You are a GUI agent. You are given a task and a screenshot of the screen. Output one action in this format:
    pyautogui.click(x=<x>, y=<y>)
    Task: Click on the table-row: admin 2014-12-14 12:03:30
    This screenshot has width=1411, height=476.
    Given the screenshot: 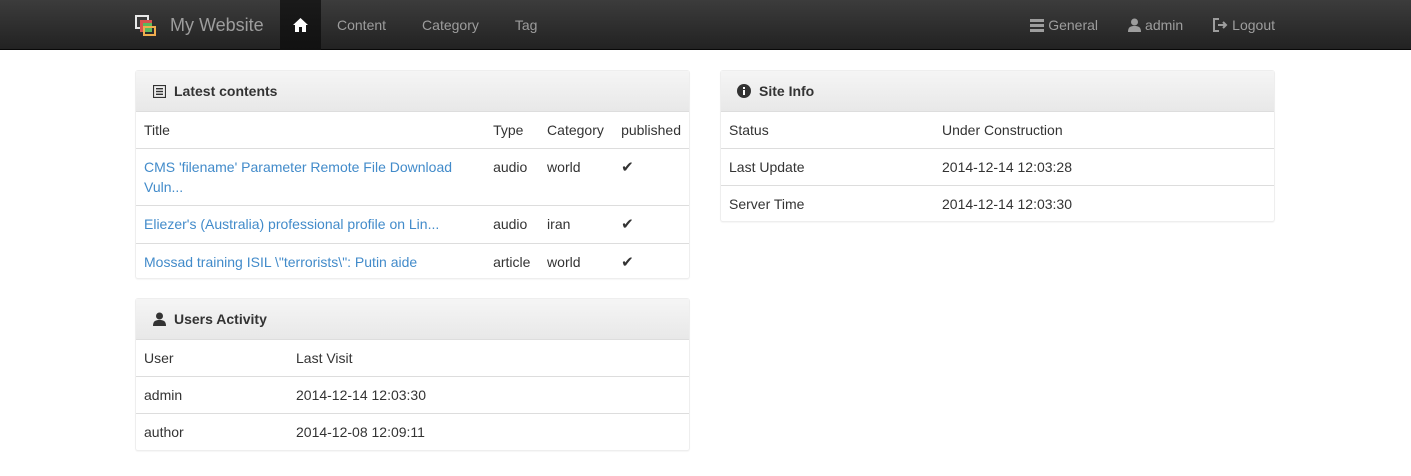 What is the action you would take?
    pyautogui.click(x=412, y=395)
    